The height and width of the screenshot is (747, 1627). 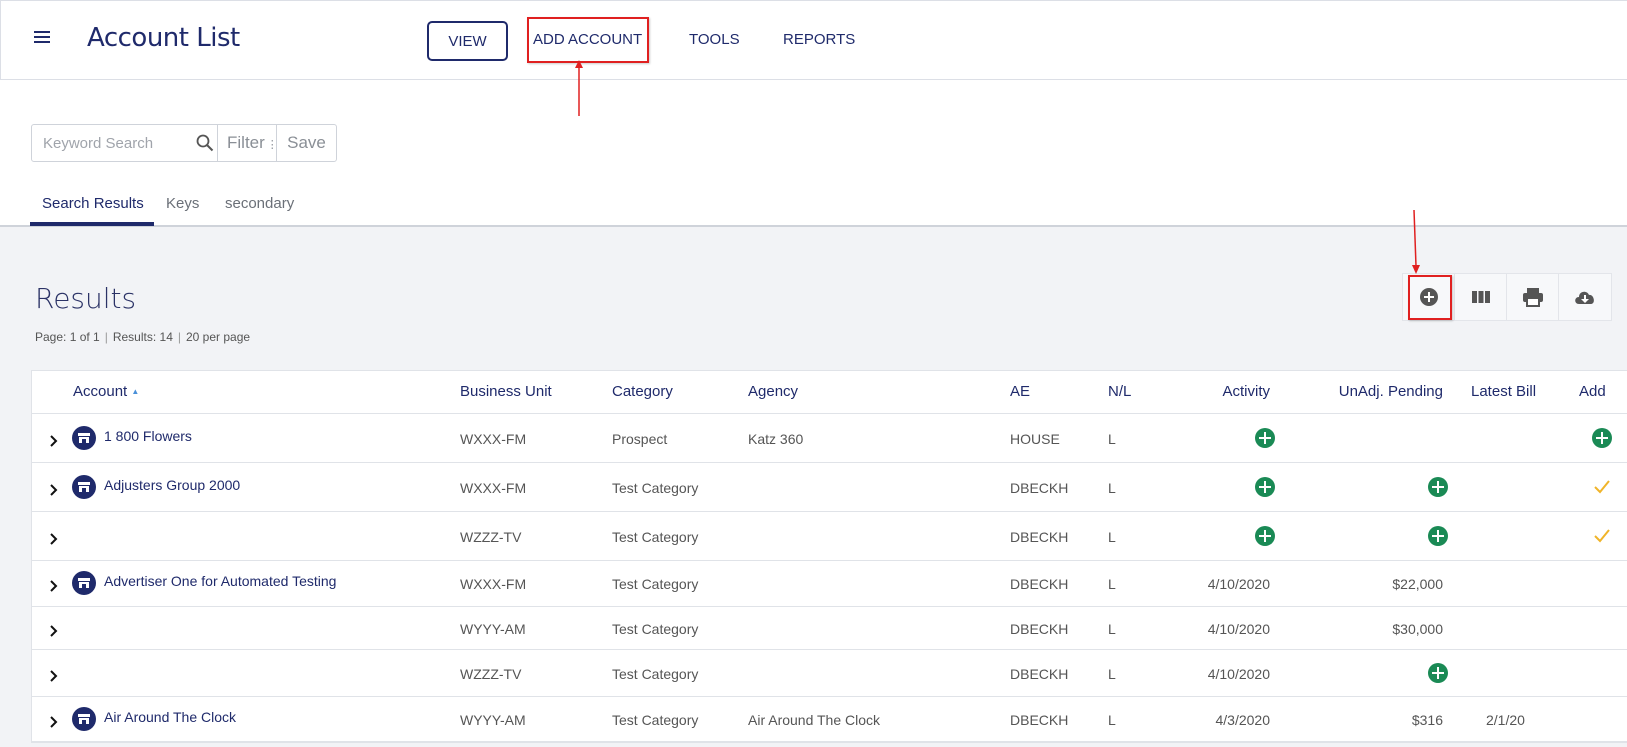 What do you see at coordinates (182, 203) in the screenshot?
I see `tab-keys: Keys` at bounding box center [182, 203].